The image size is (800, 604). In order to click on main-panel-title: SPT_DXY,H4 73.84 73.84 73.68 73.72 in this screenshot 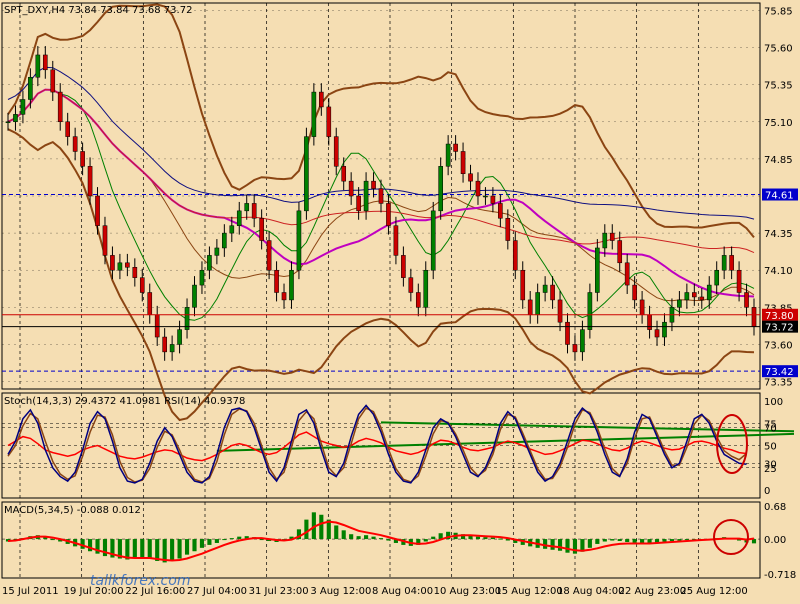, I will do `click(98, 10)`.